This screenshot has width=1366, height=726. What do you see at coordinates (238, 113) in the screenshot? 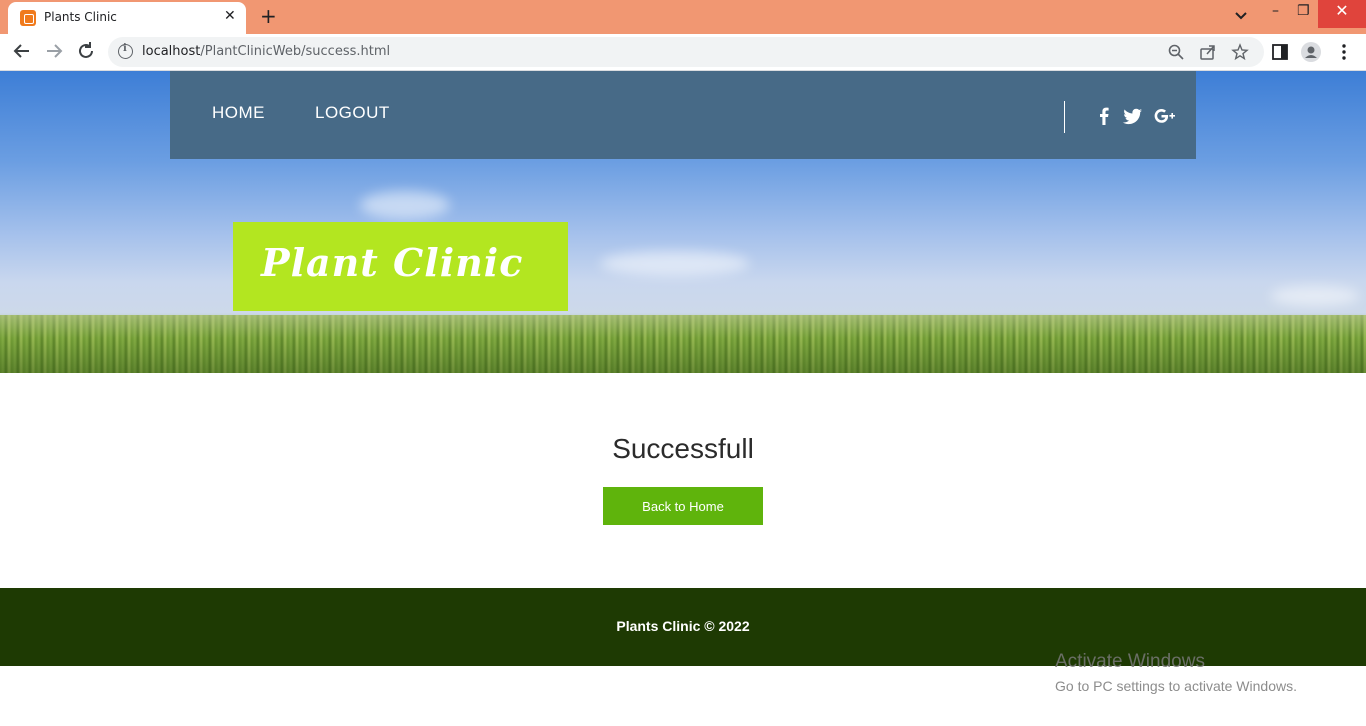
I see `nav-home-link: HOME` at bounding box center [238, 113].